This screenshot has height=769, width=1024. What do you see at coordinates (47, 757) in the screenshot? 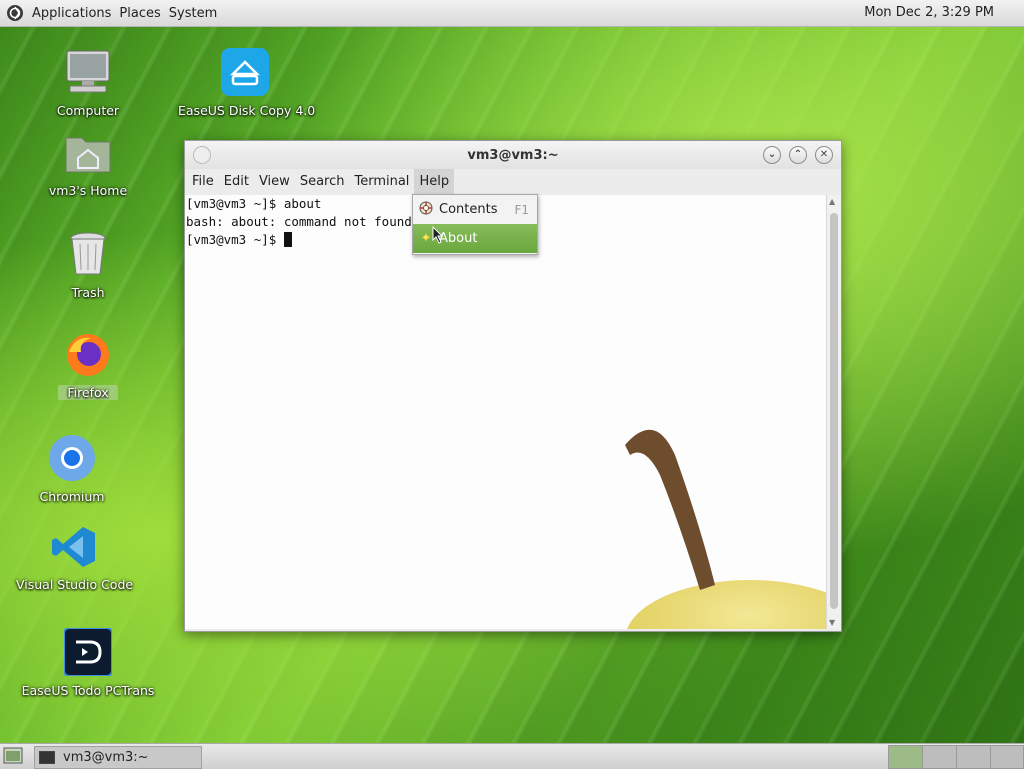
I see `terminal-small-icon` at bounding box center [47, 757].